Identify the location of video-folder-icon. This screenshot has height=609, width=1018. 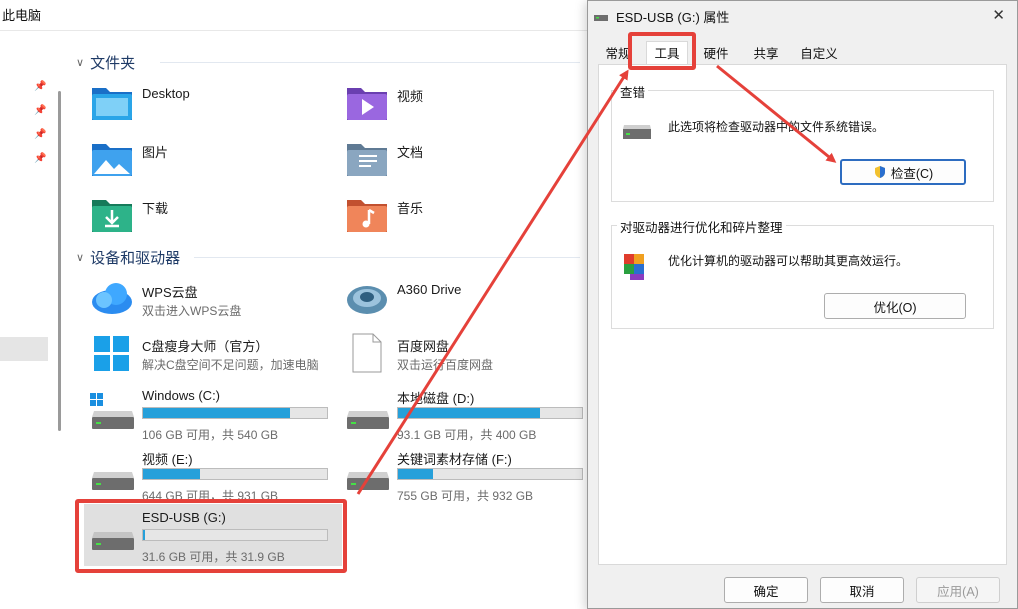
(367, 104).